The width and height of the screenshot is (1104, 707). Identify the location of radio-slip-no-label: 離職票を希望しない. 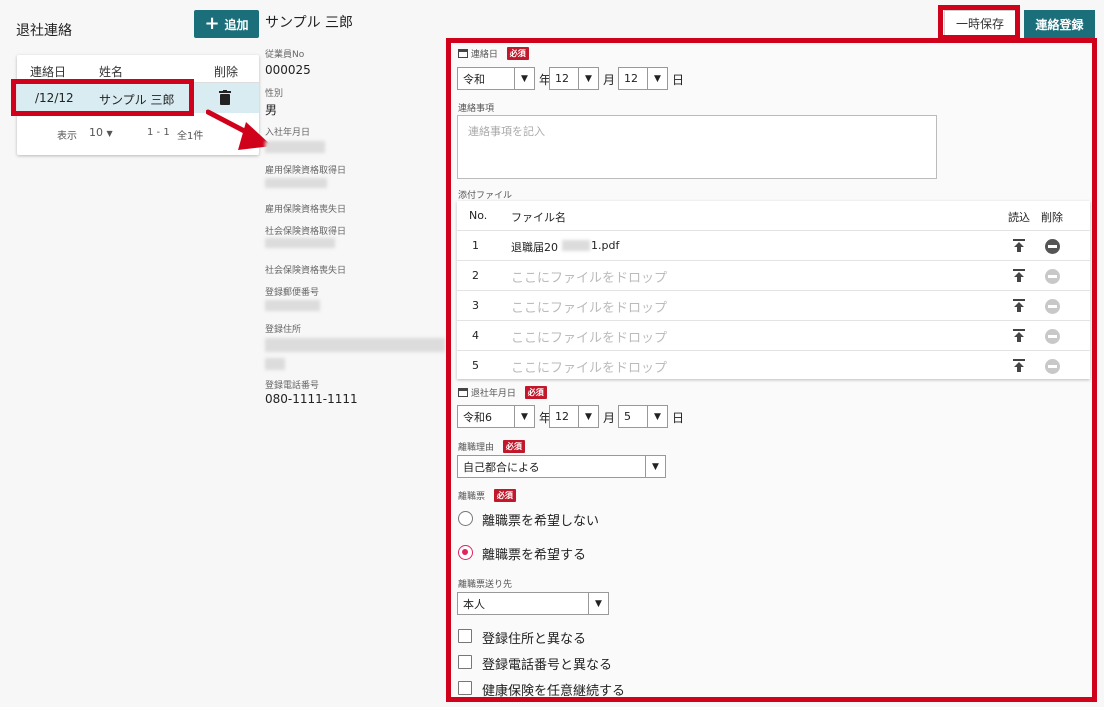
(541, 521).